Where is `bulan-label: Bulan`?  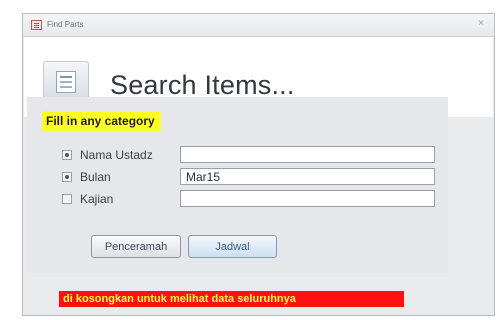
bulan-label: Bulan is located at coordinates (95, 177).